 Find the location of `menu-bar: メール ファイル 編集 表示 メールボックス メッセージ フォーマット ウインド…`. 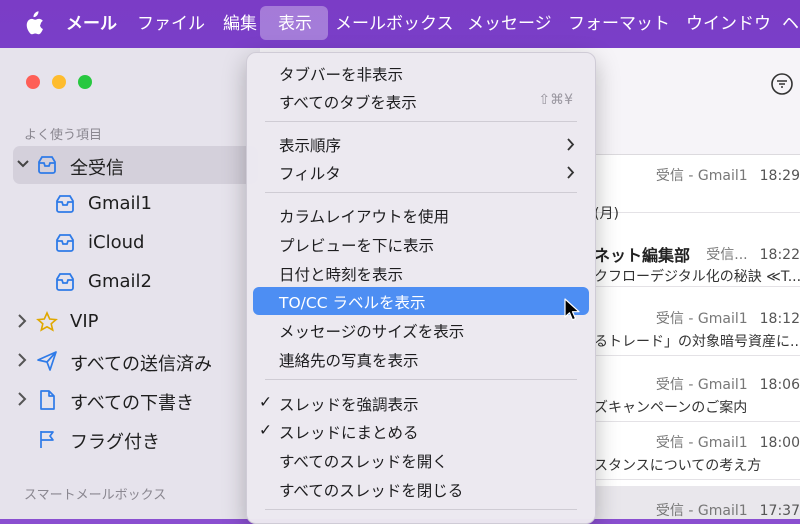

menu-bar: メール ファイル 編集 表示 メールボックス メッセージ フォーマット ウインド… is located at coordinates (400, 24).